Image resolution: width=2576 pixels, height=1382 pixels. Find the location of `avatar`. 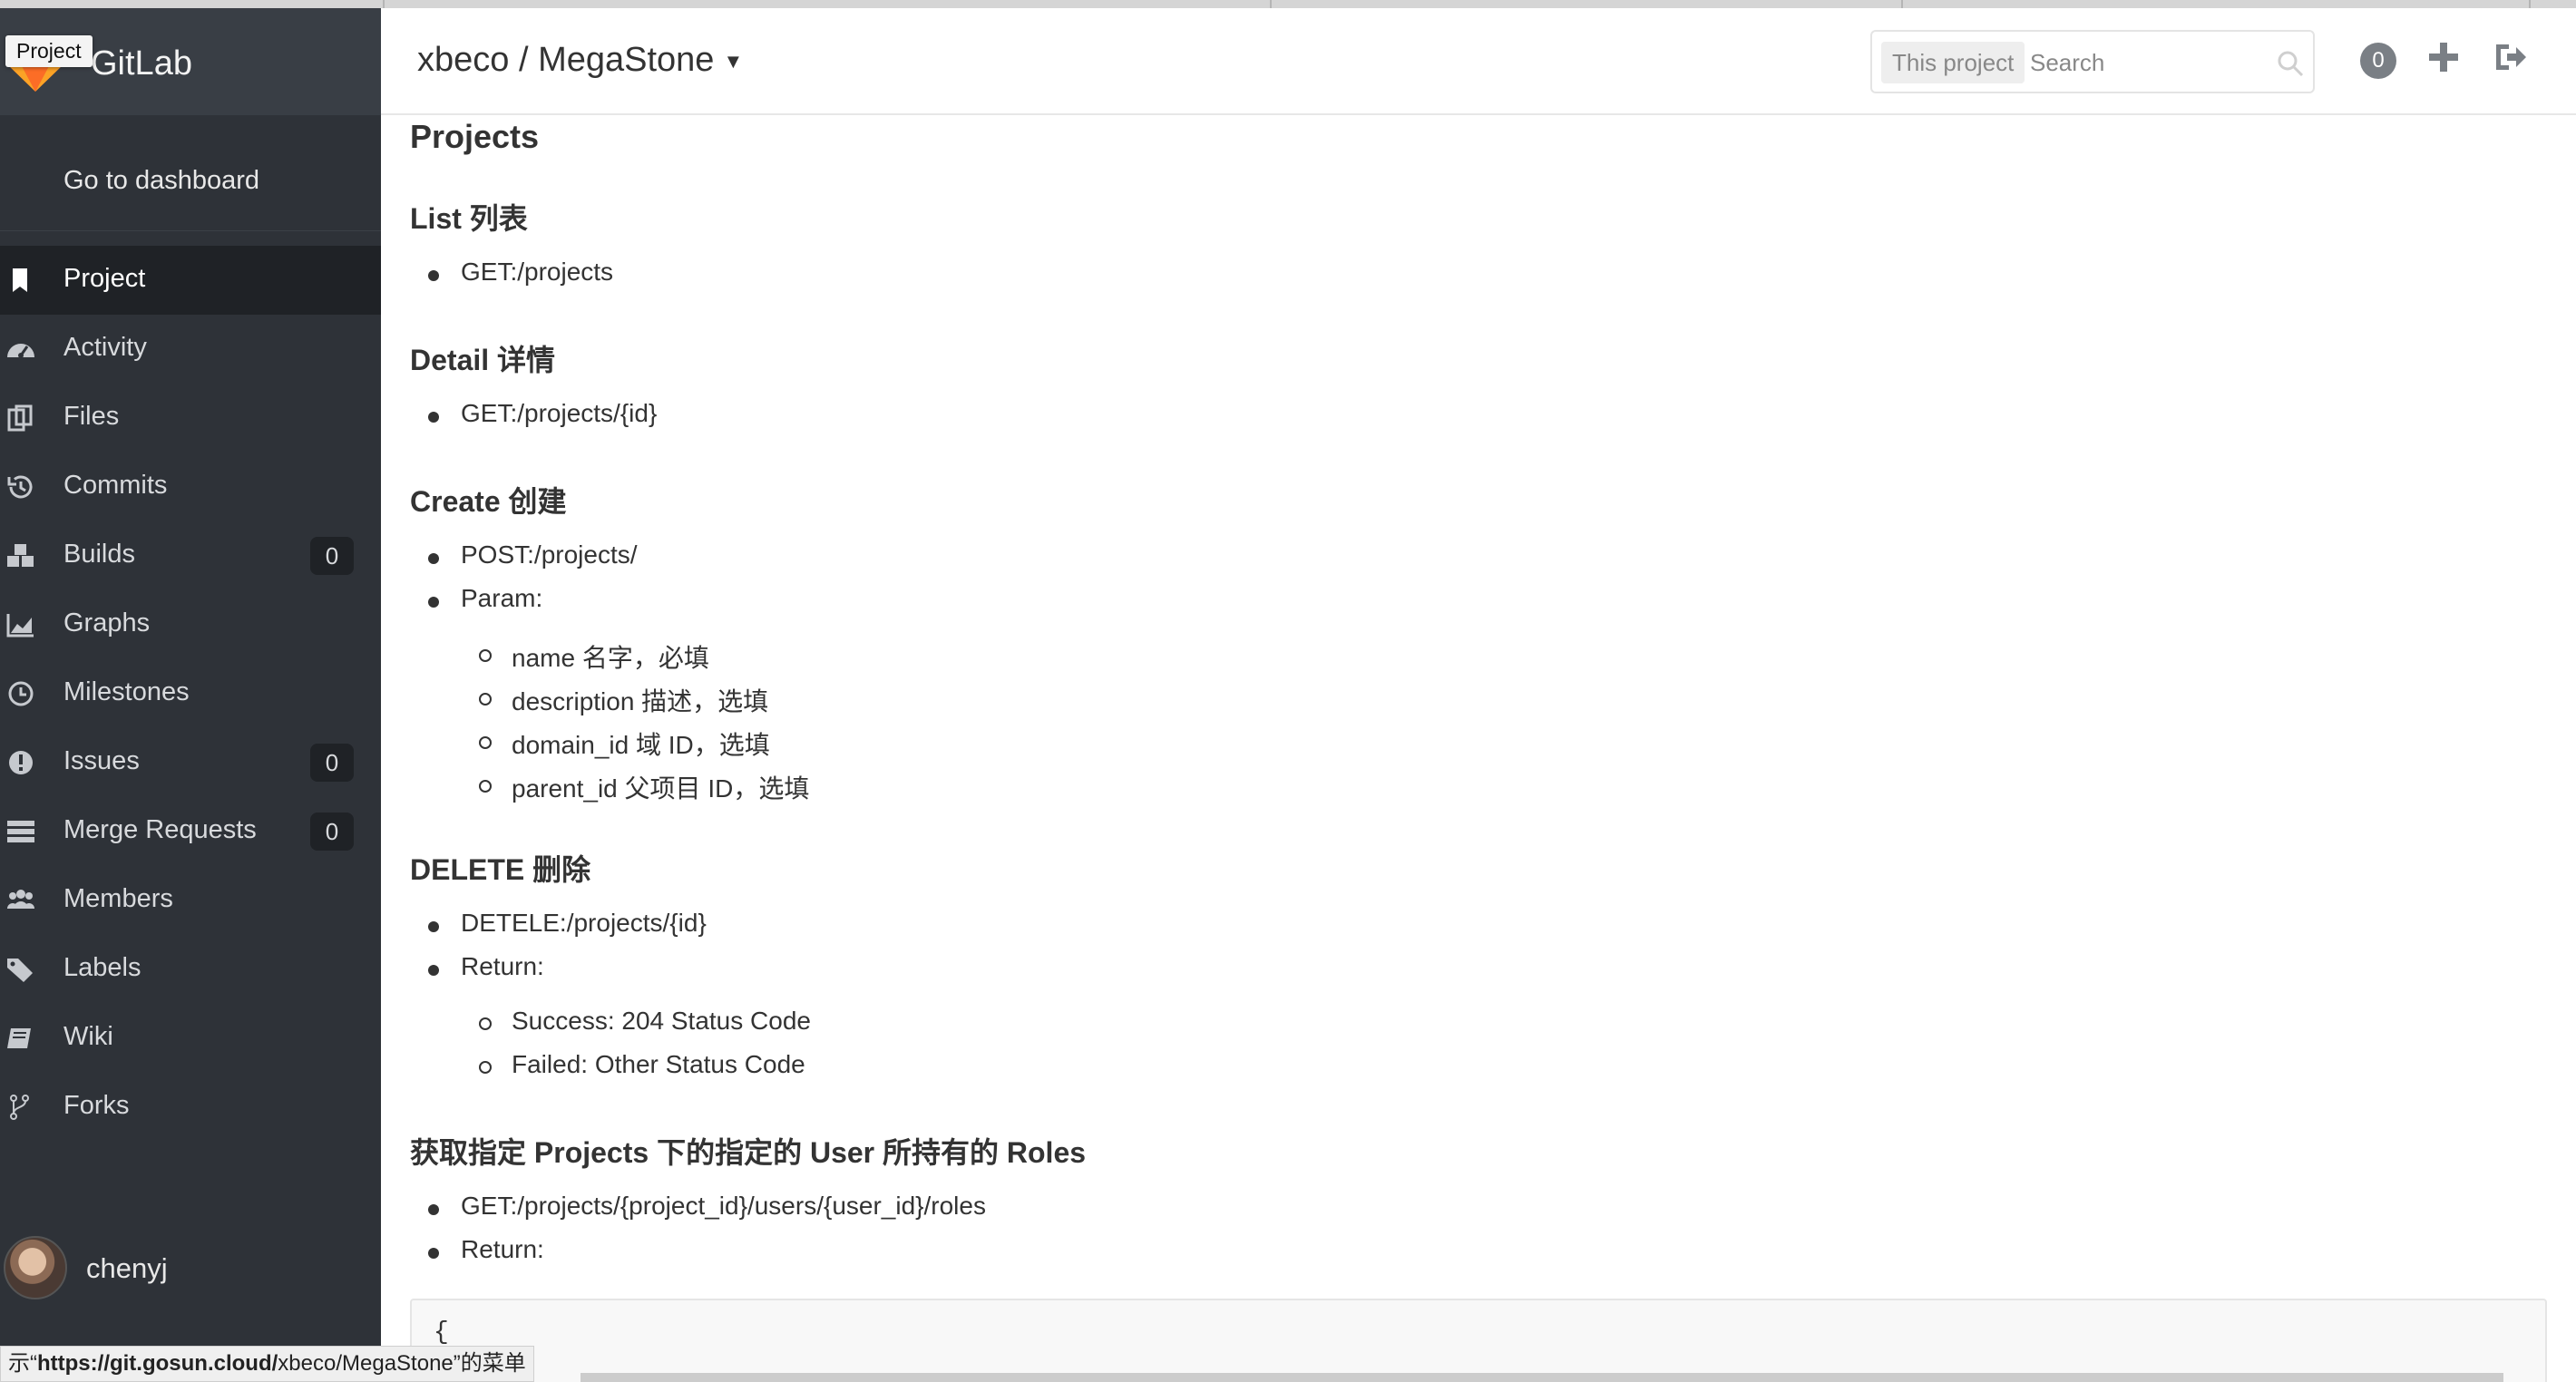

avatar is located at coordinates (35, 1267).